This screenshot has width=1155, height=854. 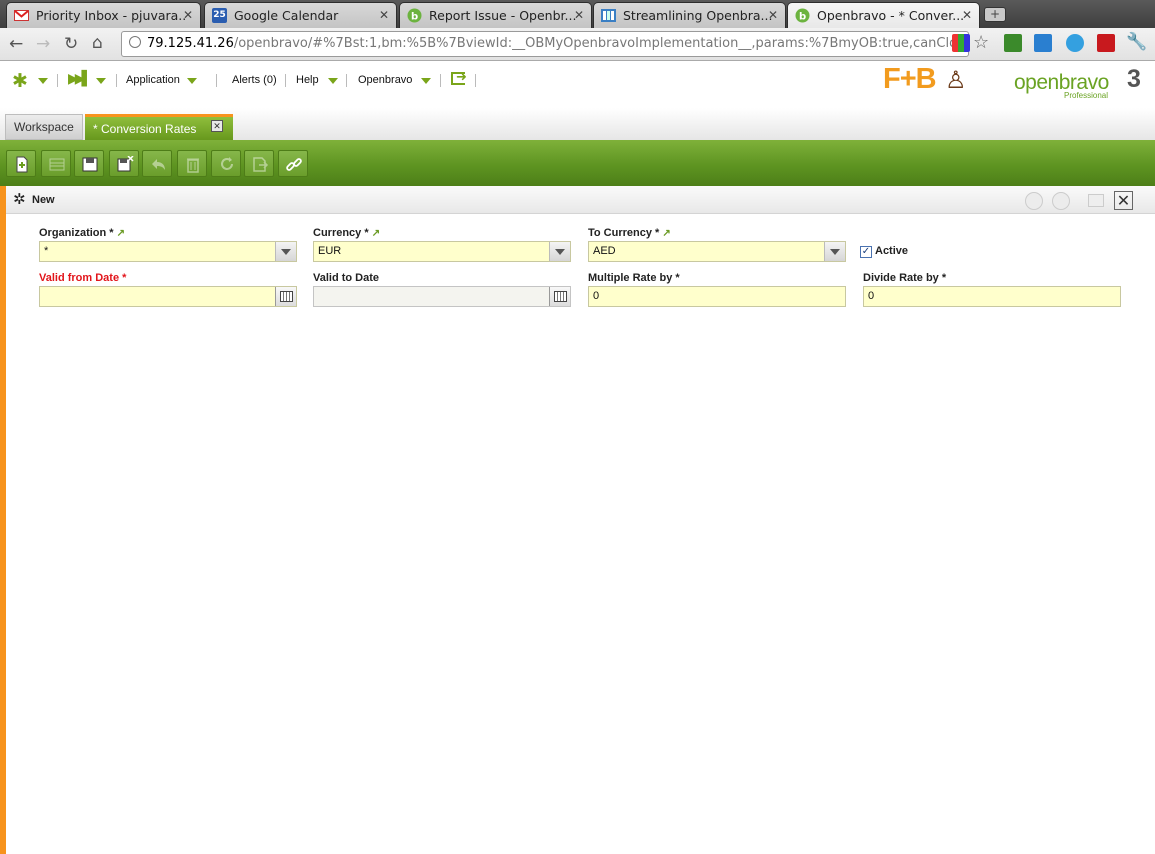 I want to click on new-document-icon, so click(x=22, y=164).